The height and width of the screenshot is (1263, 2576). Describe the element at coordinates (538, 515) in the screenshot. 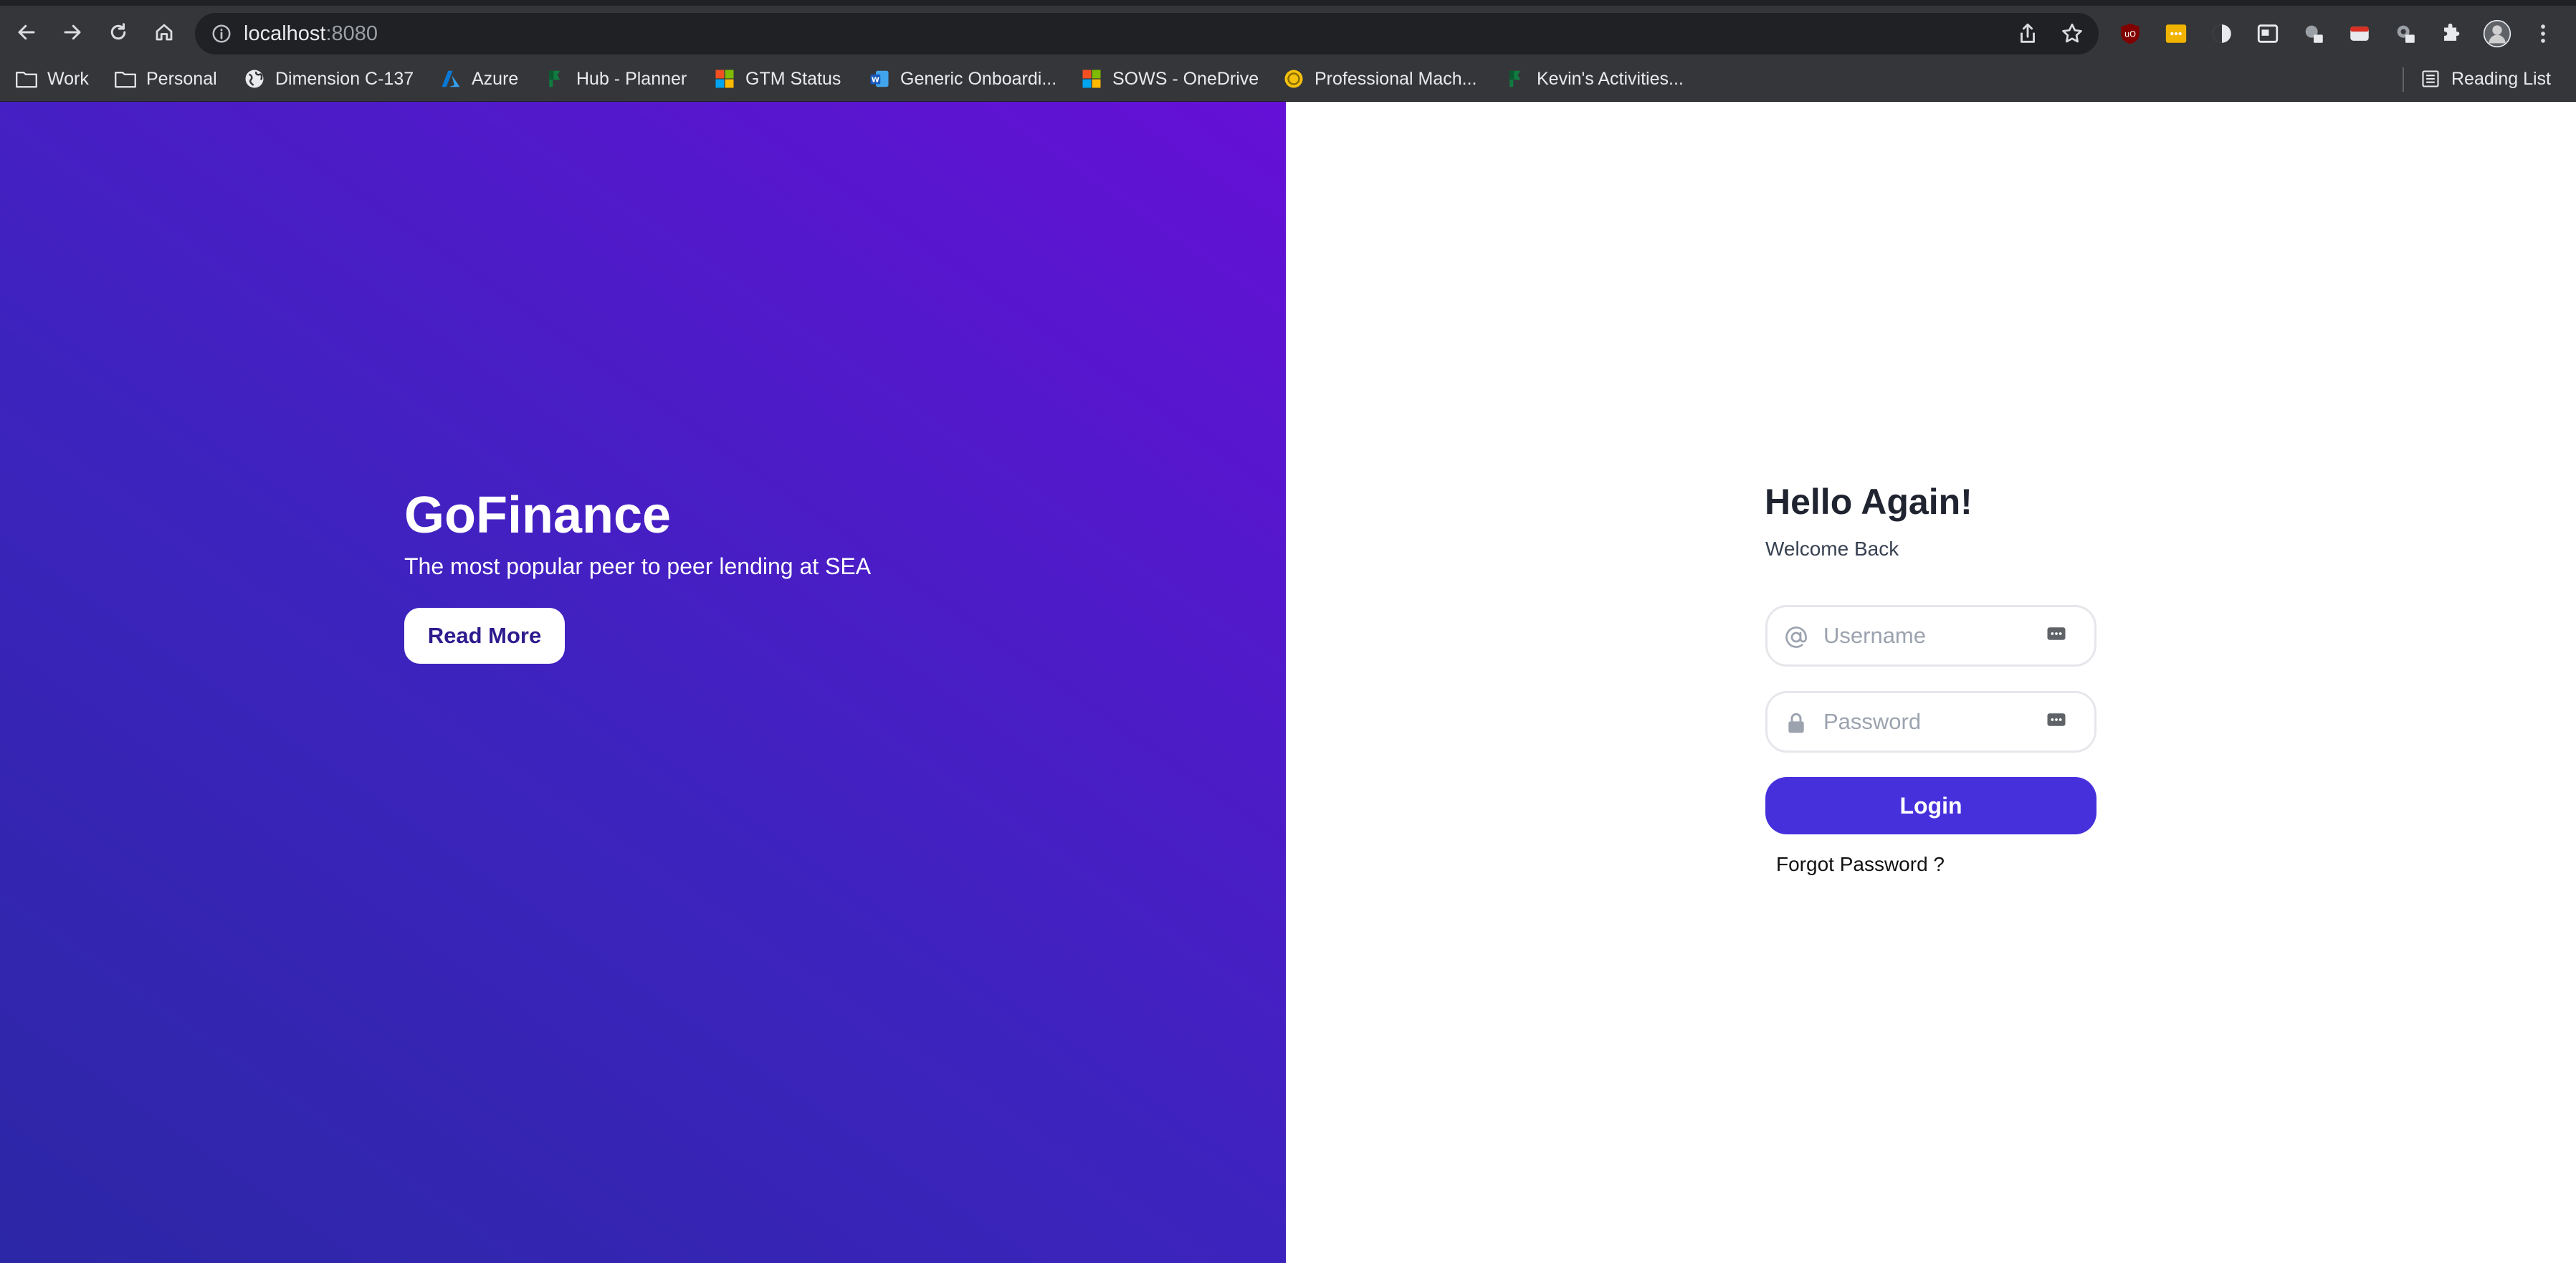

I see `hero-title: GoFinance` at that location.